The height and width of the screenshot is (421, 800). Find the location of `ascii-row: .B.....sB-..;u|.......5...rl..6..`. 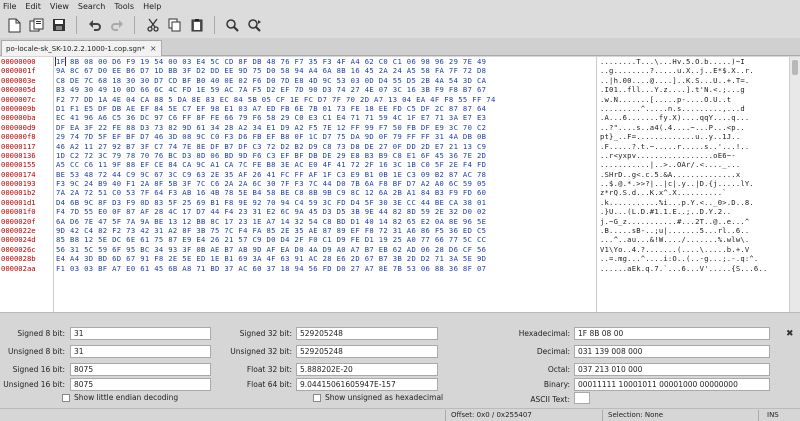

ascii-row: .B.....sB-..;u|.......5...rl..6.. is located at coordinates (693, 230).